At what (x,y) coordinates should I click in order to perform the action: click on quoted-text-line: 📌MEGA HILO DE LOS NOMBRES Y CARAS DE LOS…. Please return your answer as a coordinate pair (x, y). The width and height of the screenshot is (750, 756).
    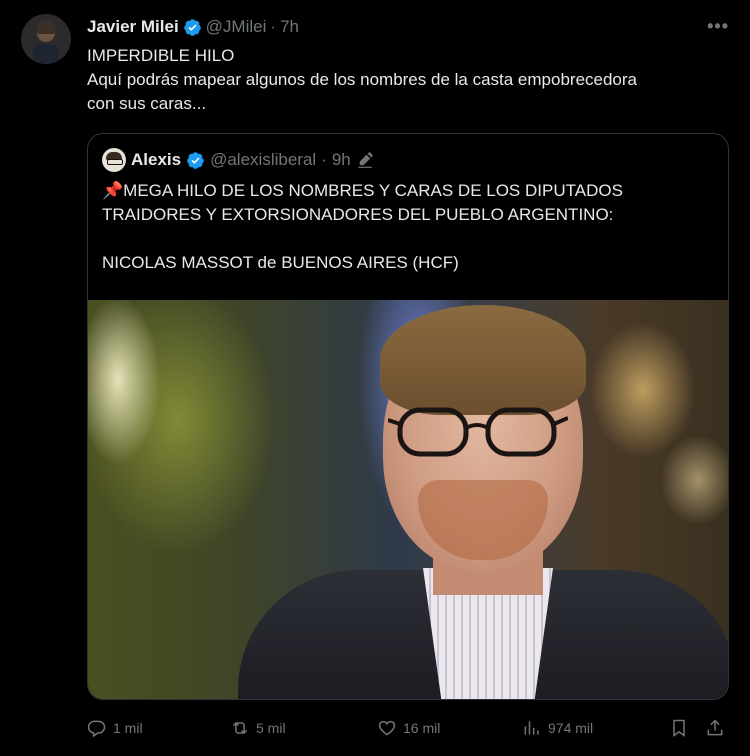
    Looking at the image, I should click on (362, 190).